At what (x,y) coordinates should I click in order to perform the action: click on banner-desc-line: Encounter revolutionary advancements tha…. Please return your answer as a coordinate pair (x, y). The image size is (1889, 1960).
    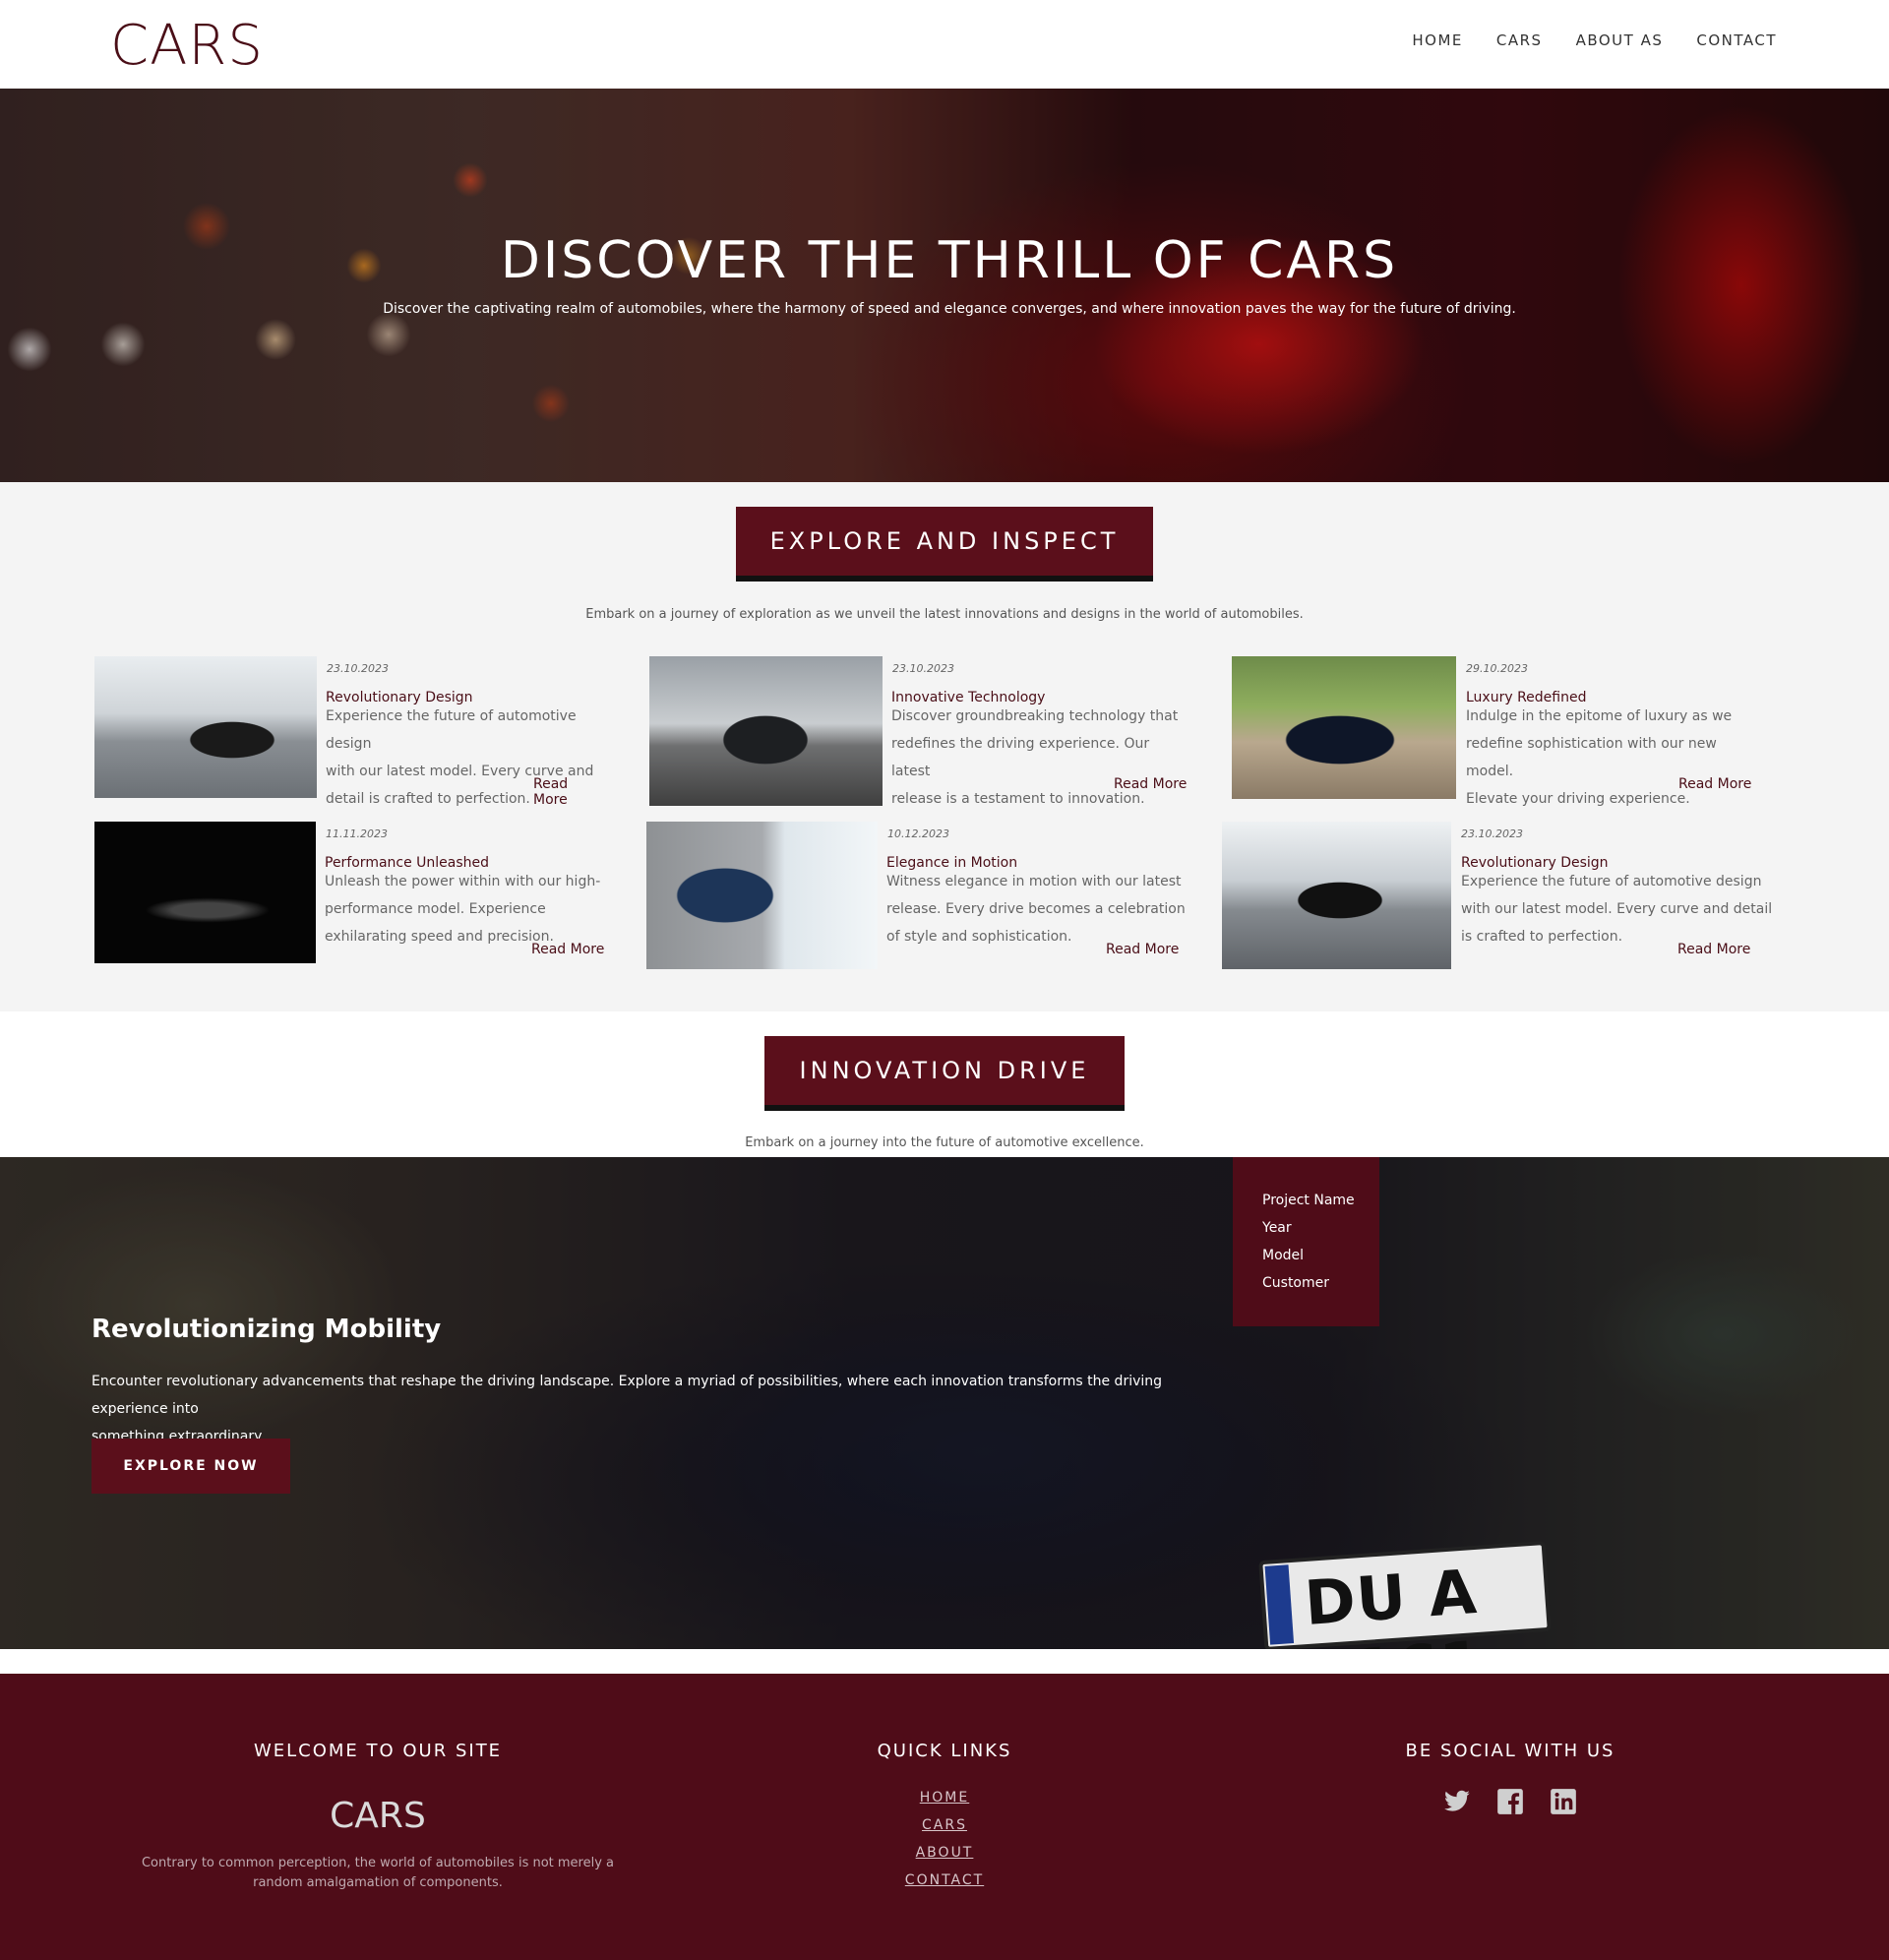
    Looking at the image, I should click on (627, 1395).